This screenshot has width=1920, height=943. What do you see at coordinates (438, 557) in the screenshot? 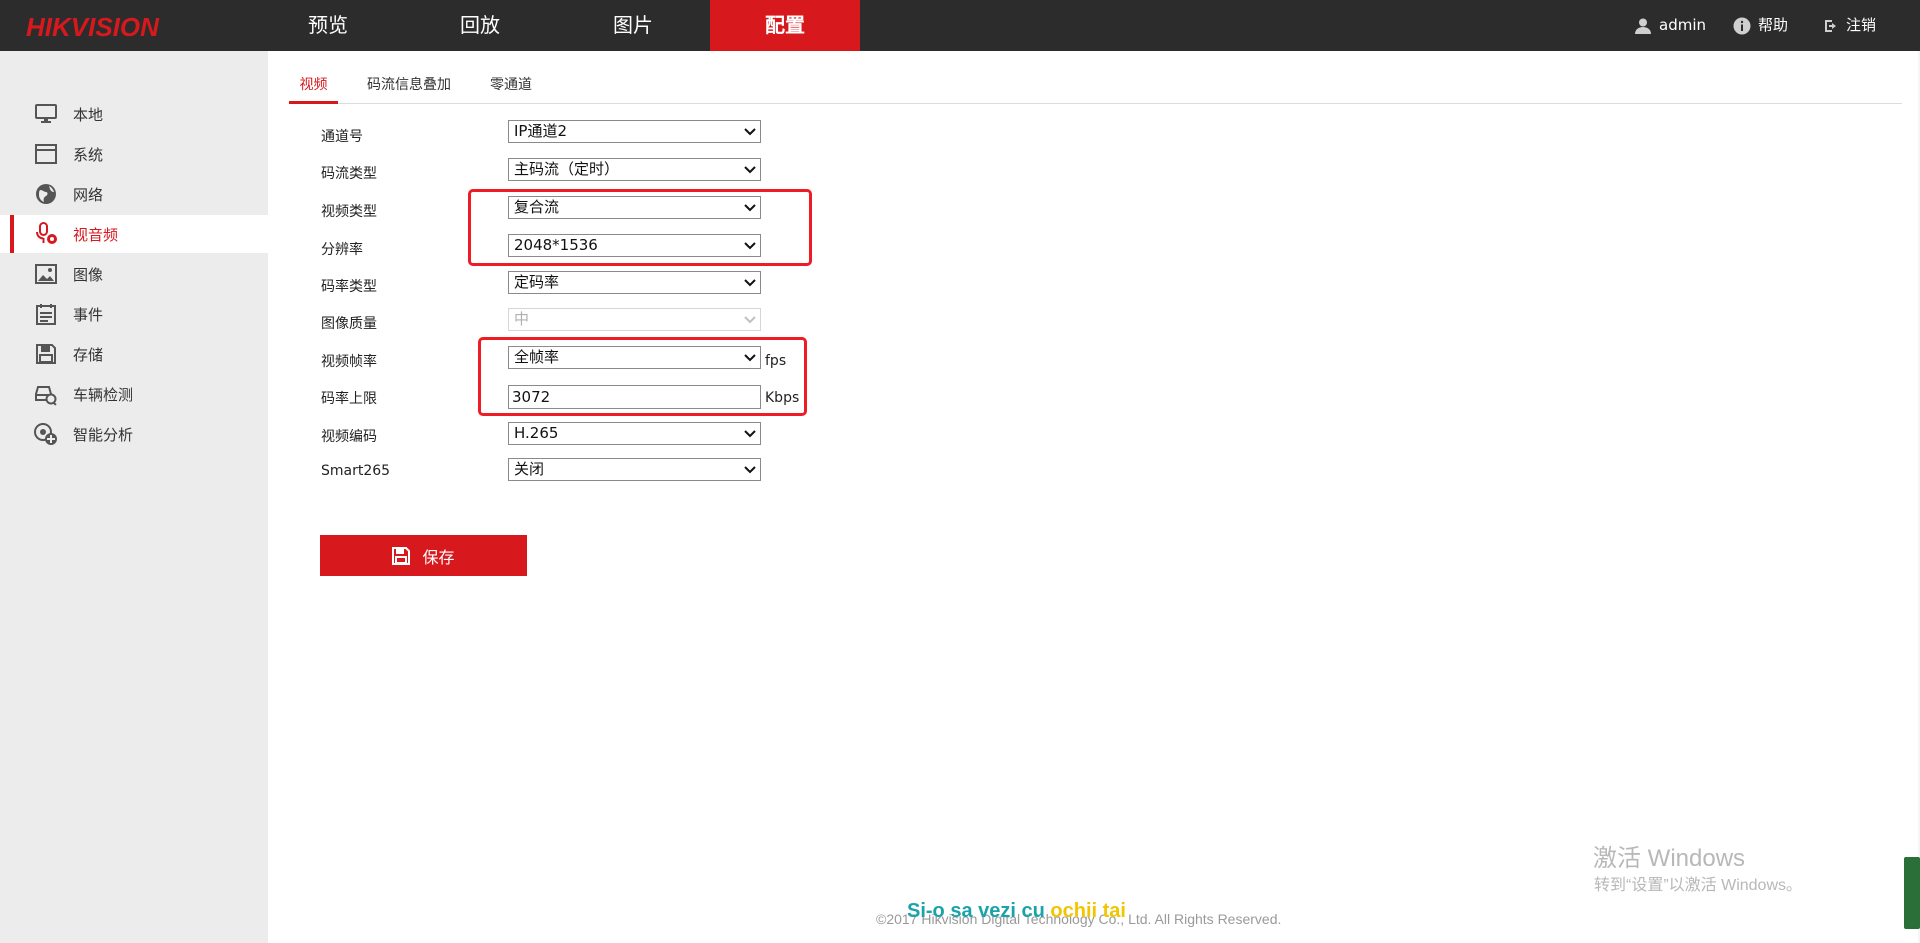
I see `save-label: 保存` at bounding box center [438, 557].